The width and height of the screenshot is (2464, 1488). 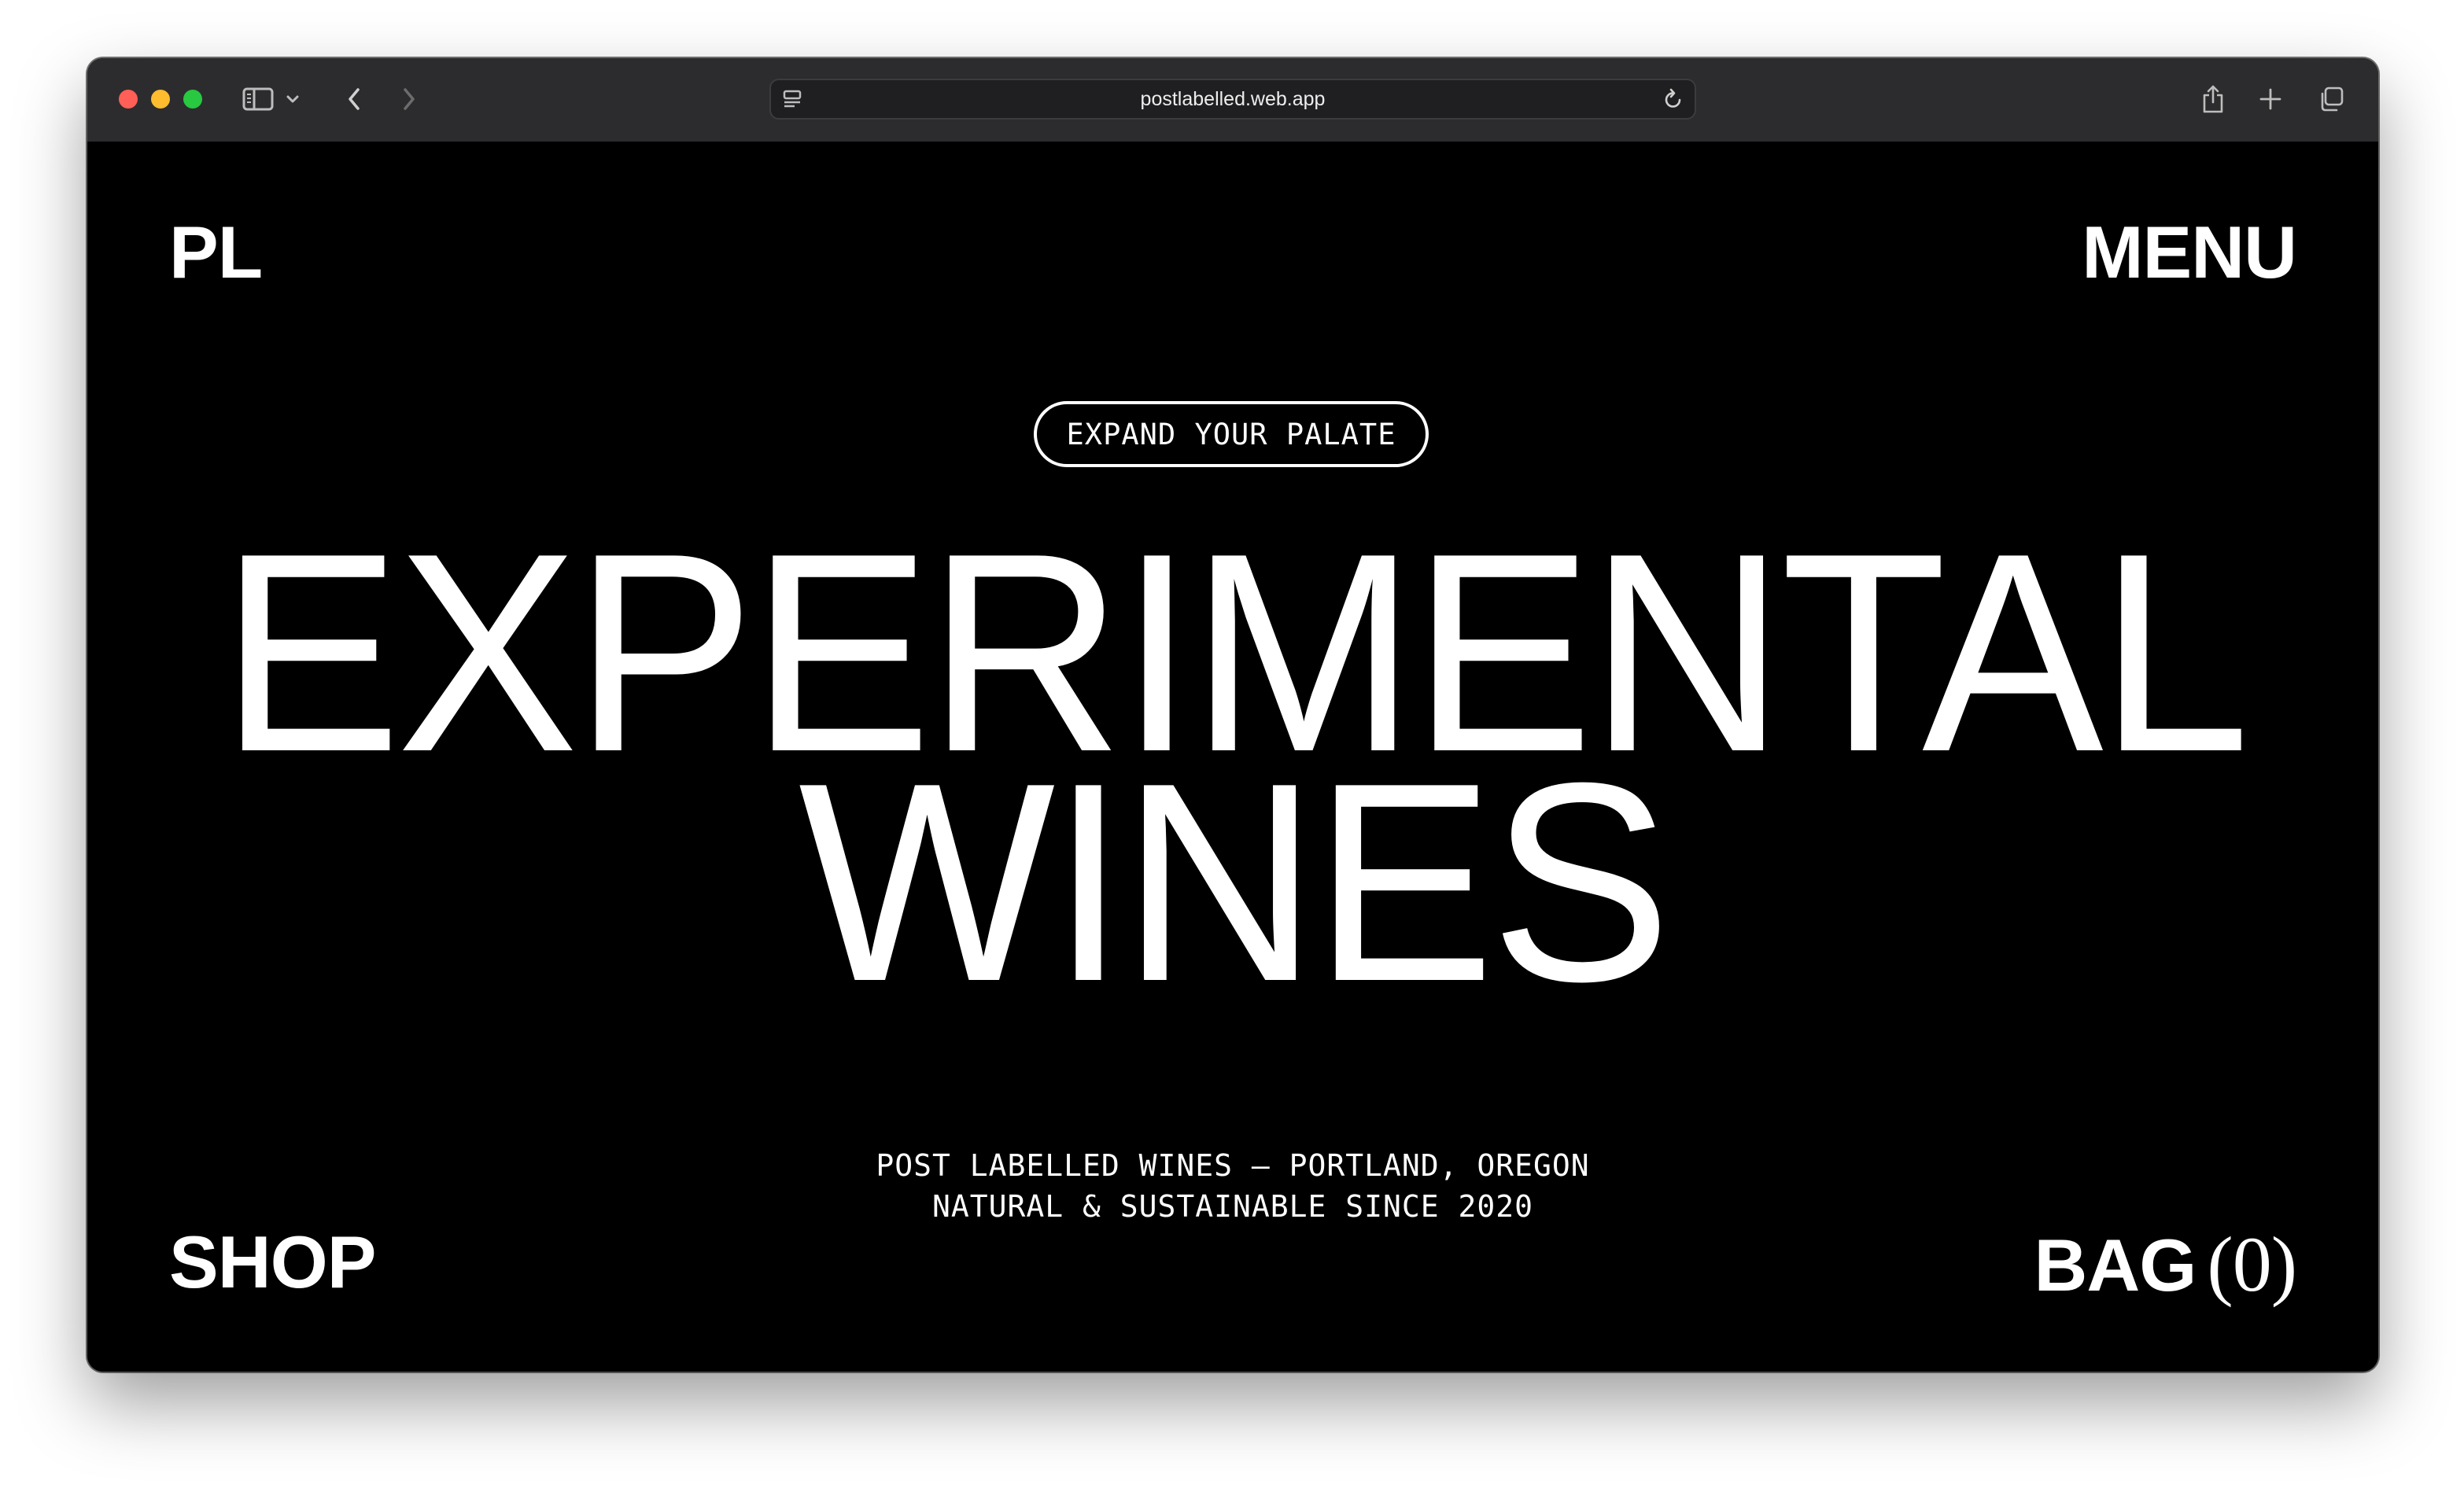 What do you see at coordinates (1232, 1206) in the screenshot?
I see `subtitle-line-2: NATURAL & SUSTAINABLE SINCE 2020` at bounding box center [1232, 1206].